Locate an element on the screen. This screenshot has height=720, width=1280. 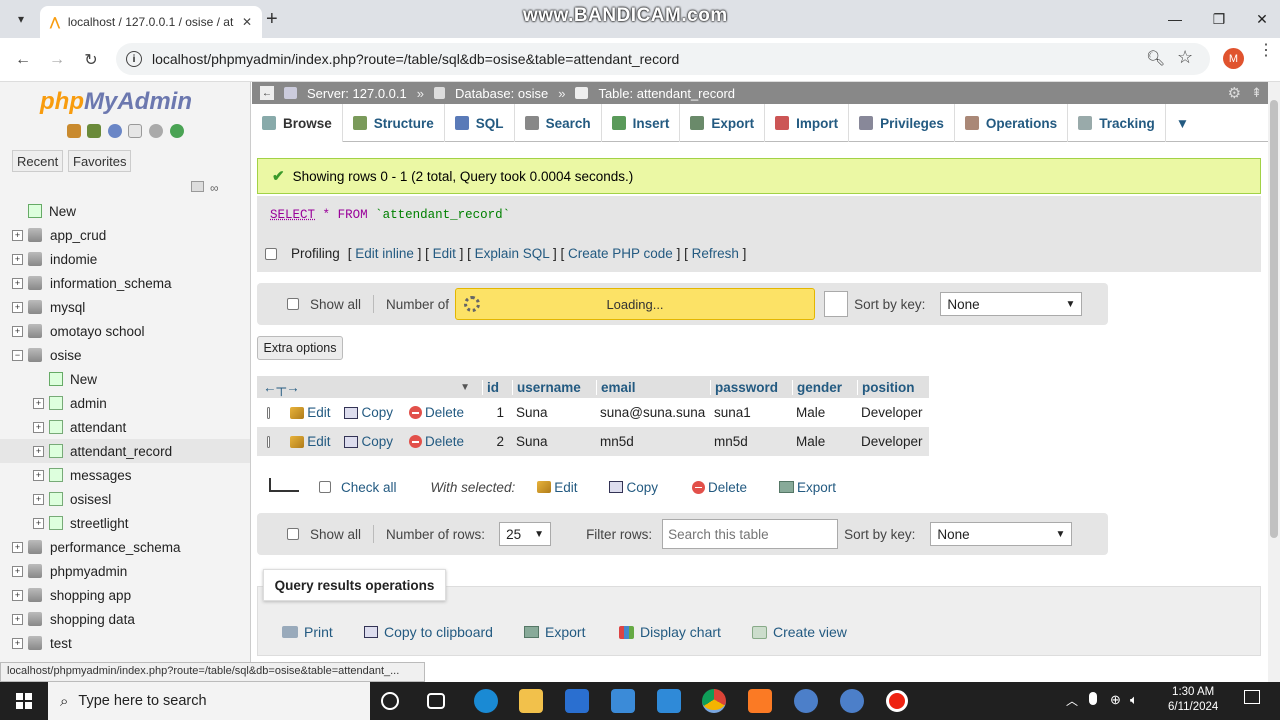
cell-password: suna1 is located at coordinates (751, 412).